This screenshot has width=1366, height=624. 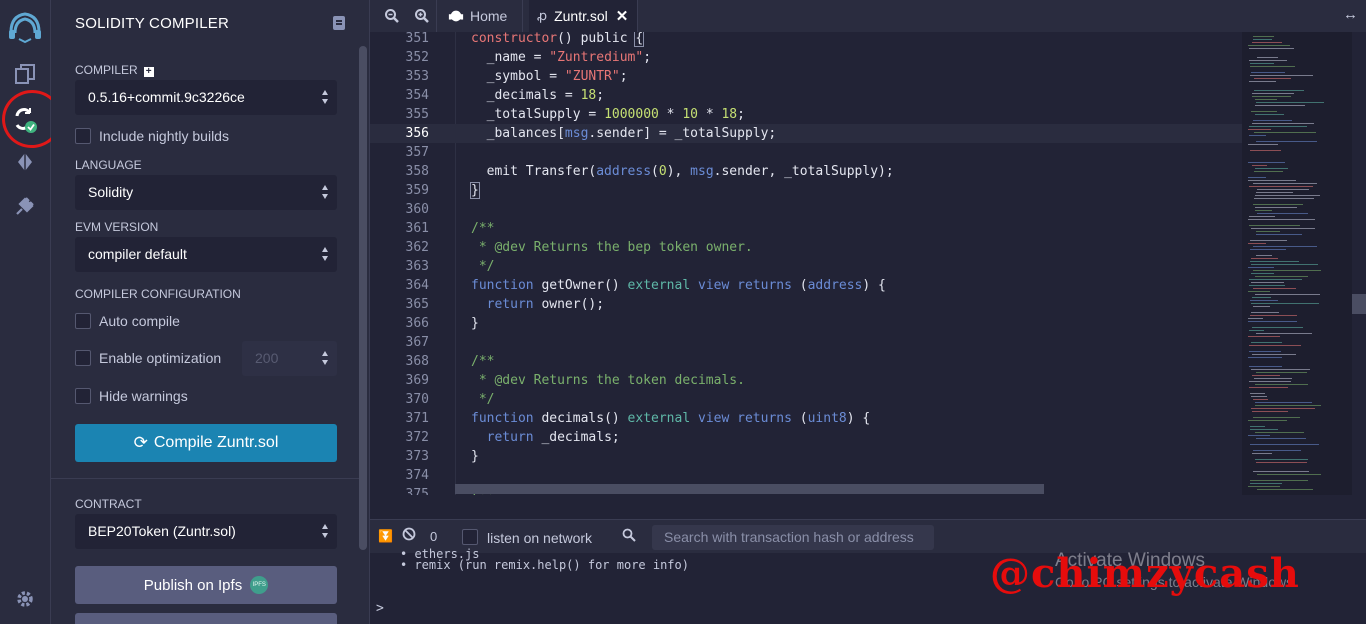 What do you see at coordinates (1297, 263) in the screenshot?
I see `code-minimap` at bounding box center [1297, 263].